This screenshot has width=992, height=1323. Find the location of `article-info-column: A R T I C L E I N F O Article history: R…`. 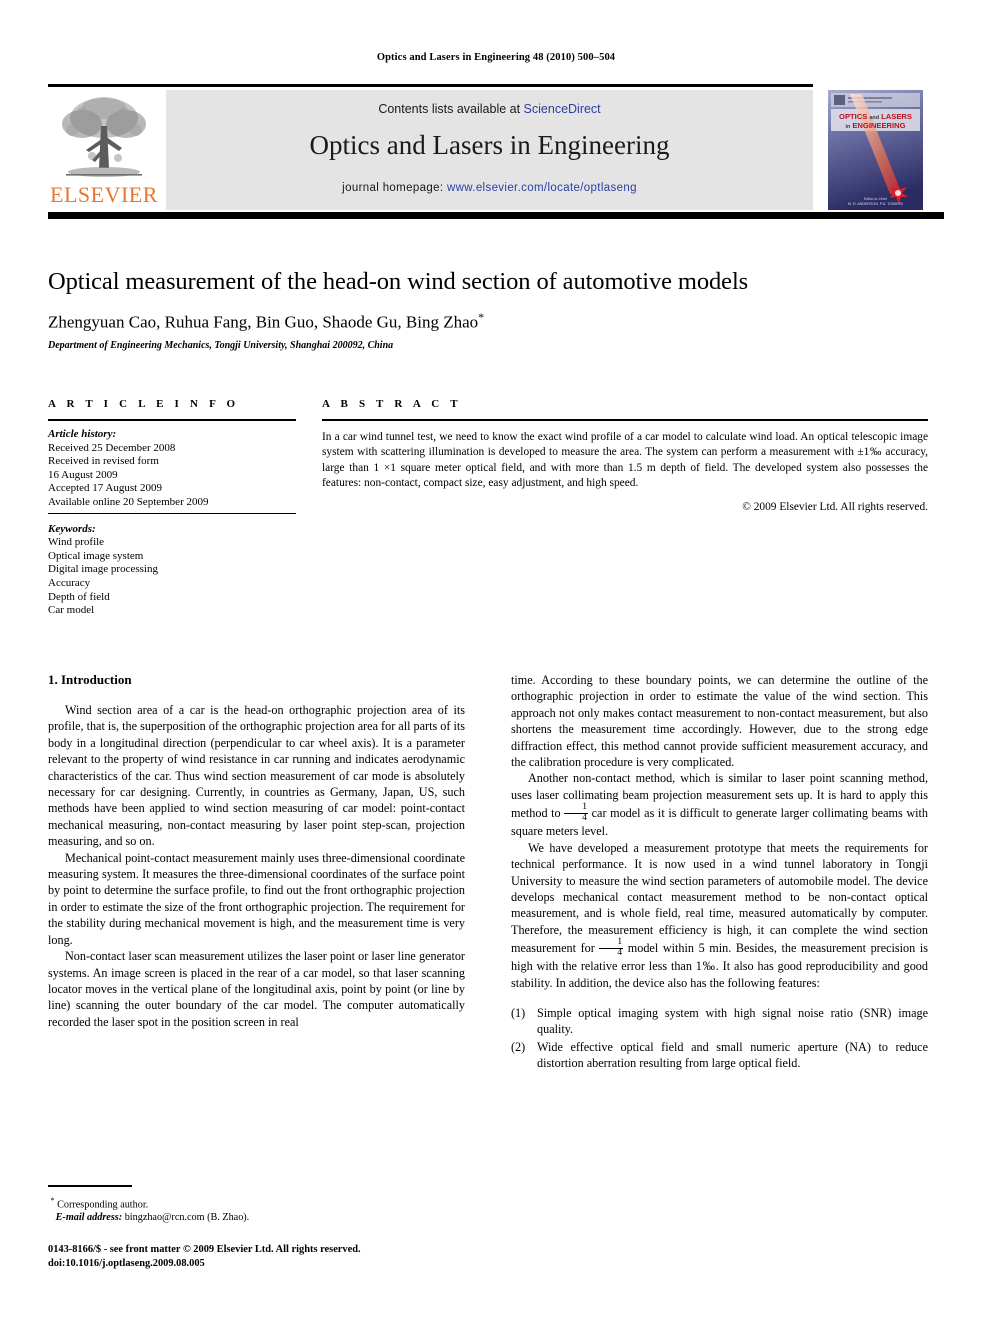

article-info-column: A R T I C L E I N F O Article history: R… is located at coordinates (172, 508).